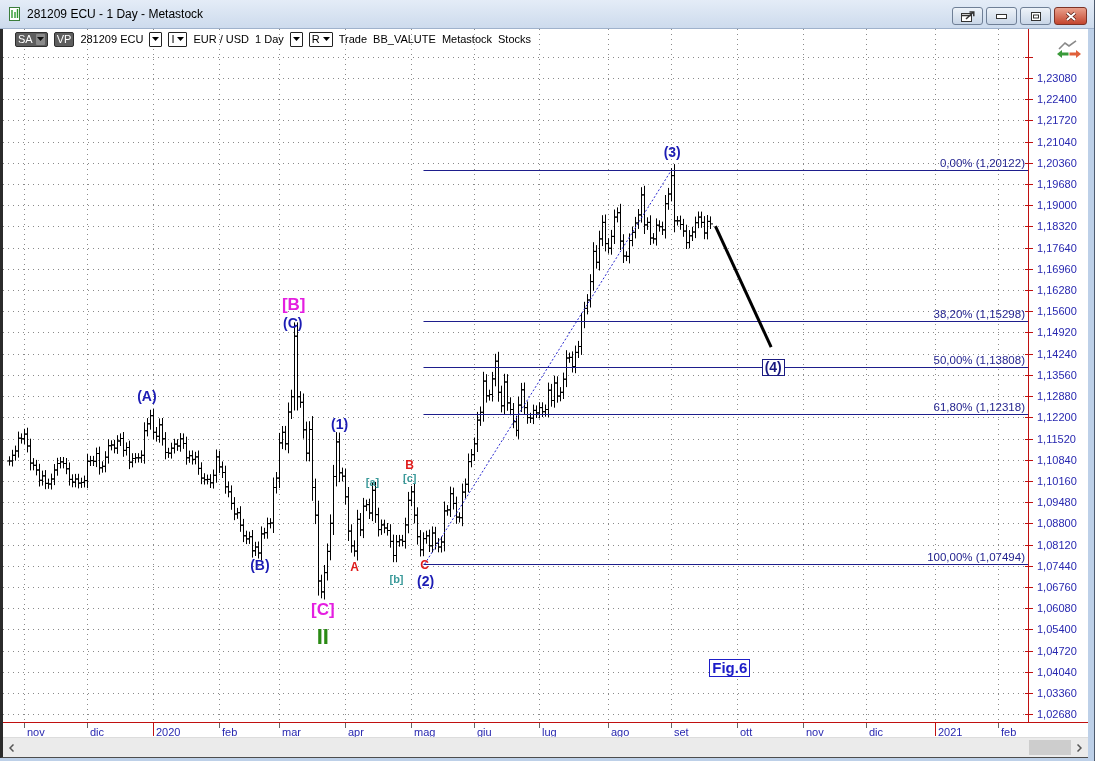 The width and height of the screenshot is (1095, 761). What do you see at coordinates (410, 465) in the screenshot?
I see `wave-label: B` at bounding box center [410, 465].